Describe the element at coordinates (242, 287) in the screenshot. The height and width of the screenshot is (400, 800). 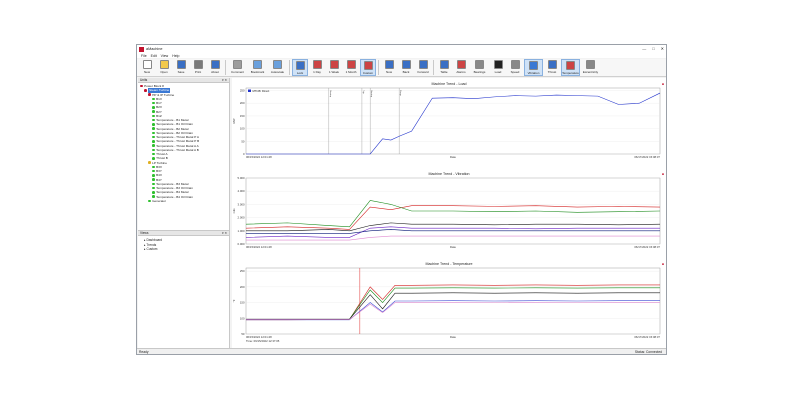
I see `y-tick-label: 200` at that location.